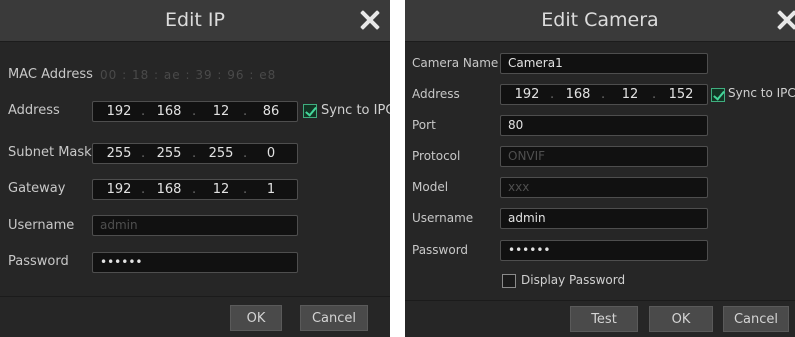 The height and width of the screenshot is (337, 795). I want to click on mac-address-value: 00 : 18 : ae : 39 : 96 : e8, so click(188, 75).